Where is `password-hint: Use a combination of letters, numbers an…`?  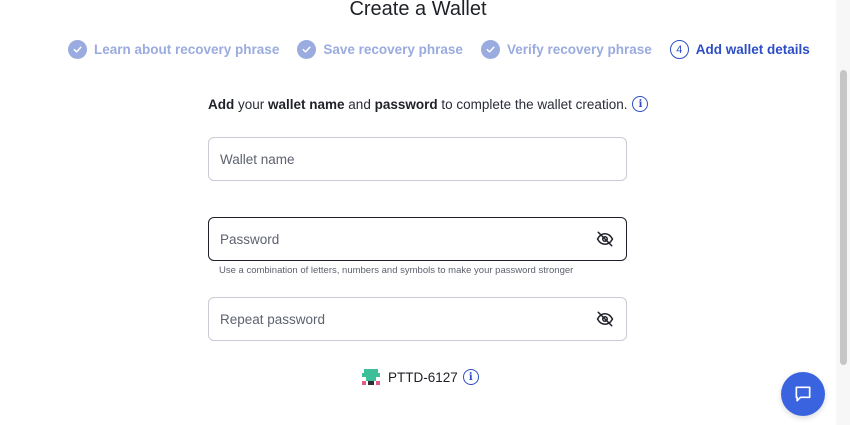
password-hint: Use a combination of letters, numbers an… is located at coordinates (396, 270).